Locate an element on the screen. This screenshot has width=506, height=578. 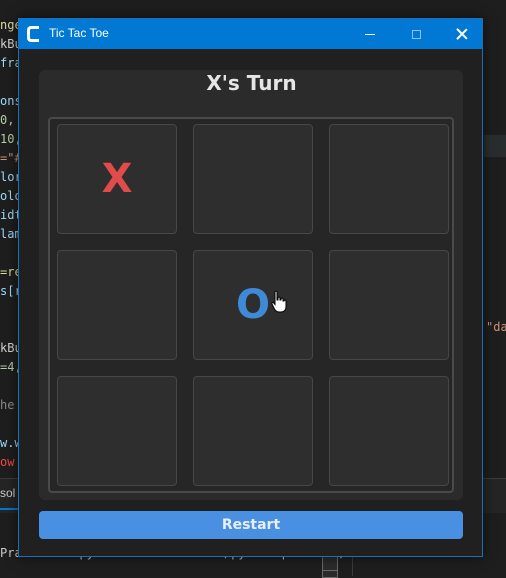
background-code-line: 0, is located at coordinates (7, 120).